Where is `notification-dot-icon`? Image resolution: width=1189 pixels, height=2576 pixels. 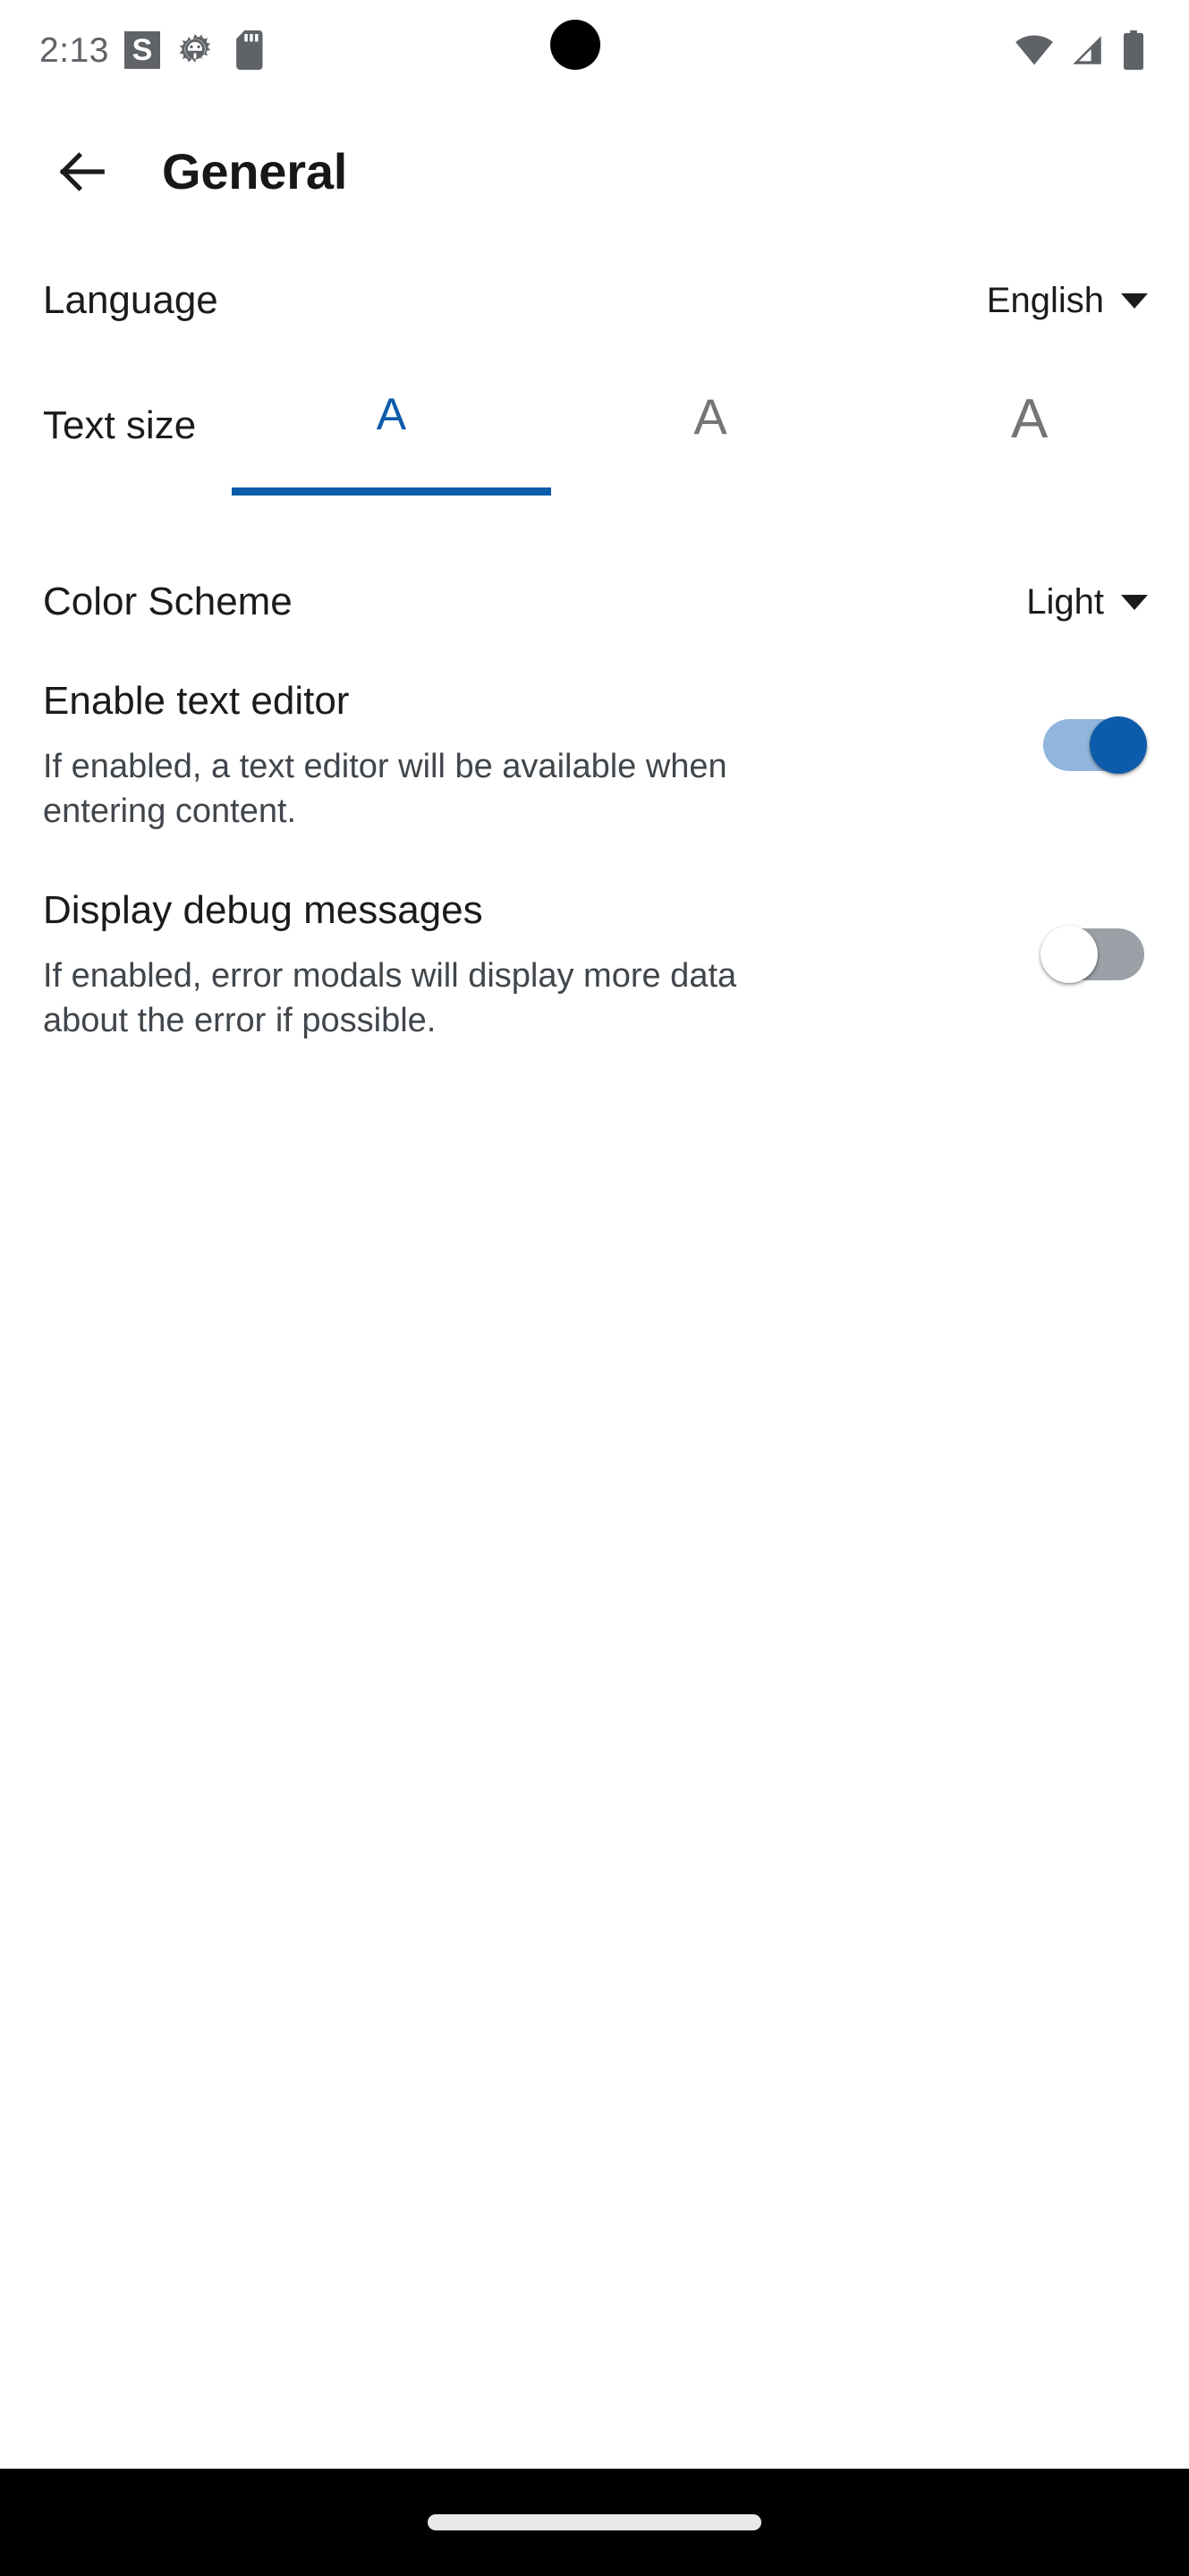
notification-dot-icon is located at coordinates (575, 45).